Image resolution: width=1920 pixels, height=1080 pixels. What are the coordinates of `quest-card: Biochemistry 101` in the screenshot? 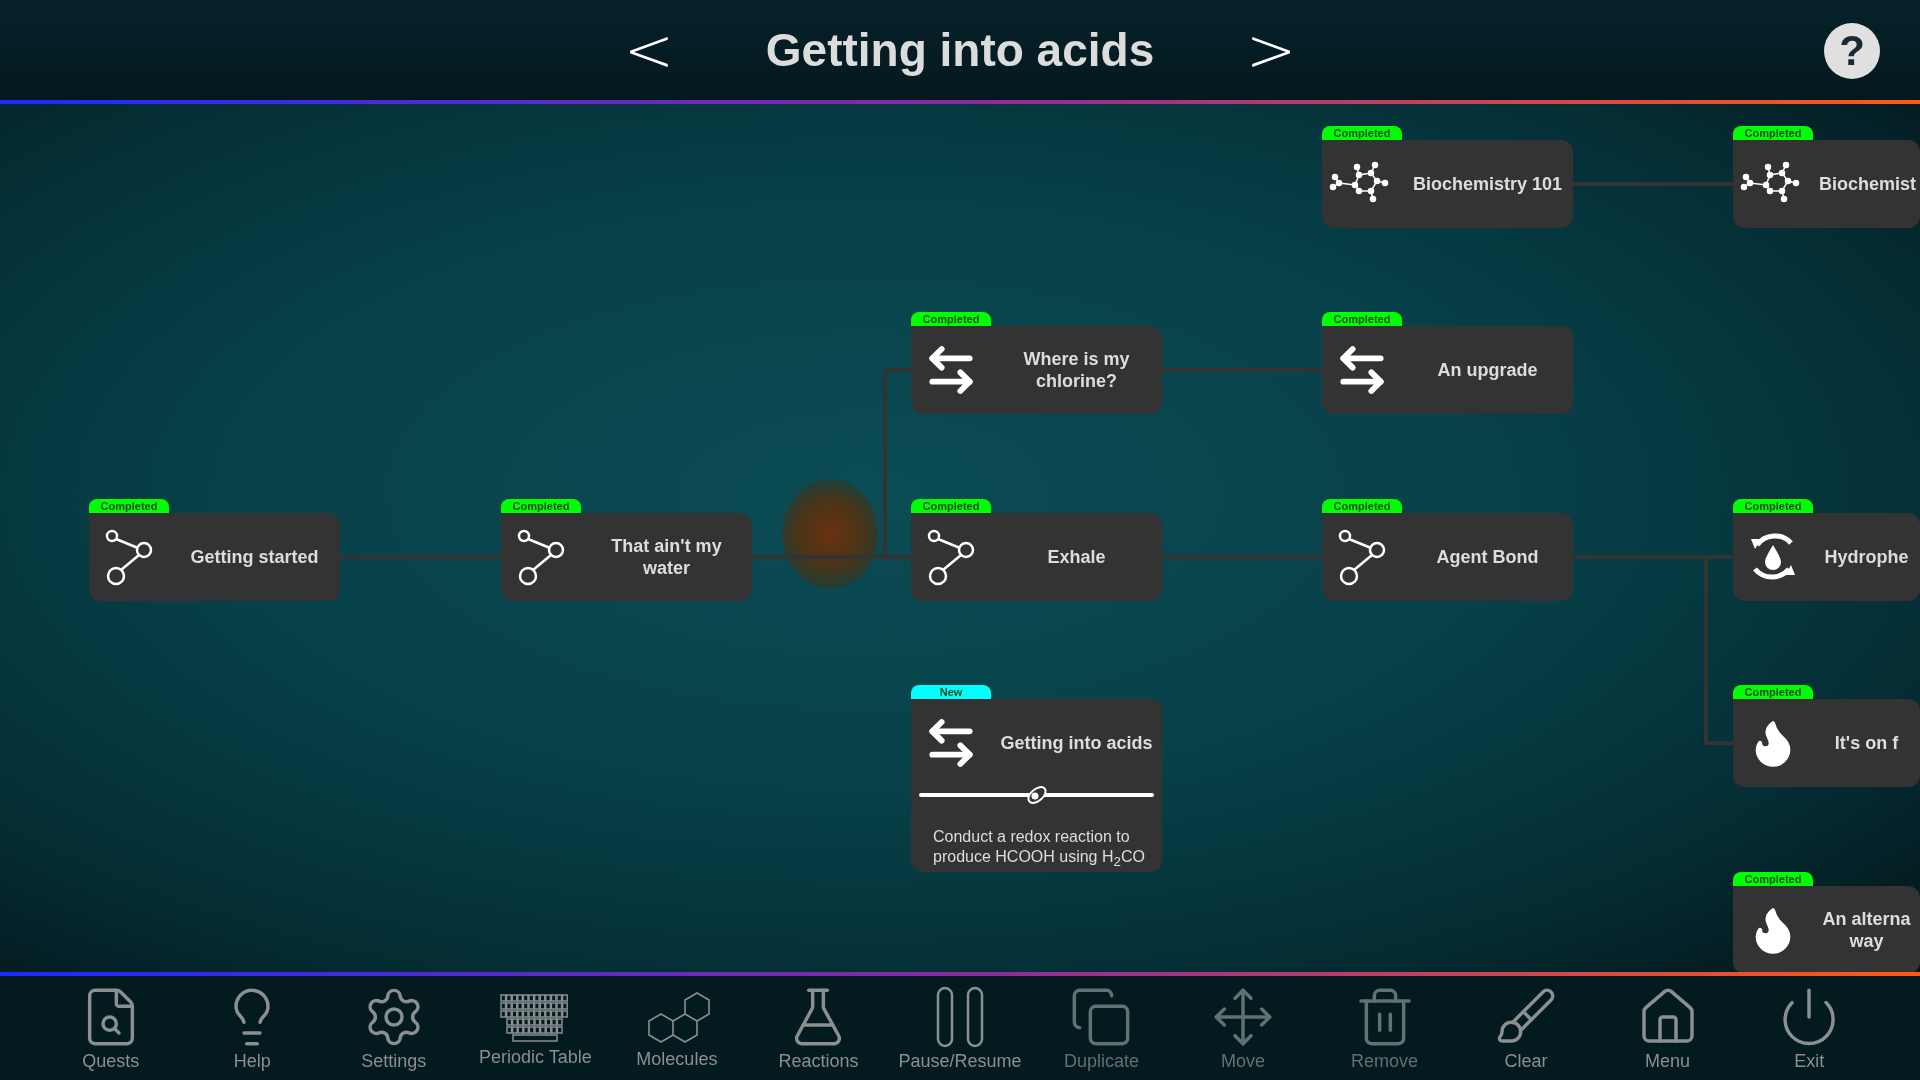 It's located at (1447, 184).